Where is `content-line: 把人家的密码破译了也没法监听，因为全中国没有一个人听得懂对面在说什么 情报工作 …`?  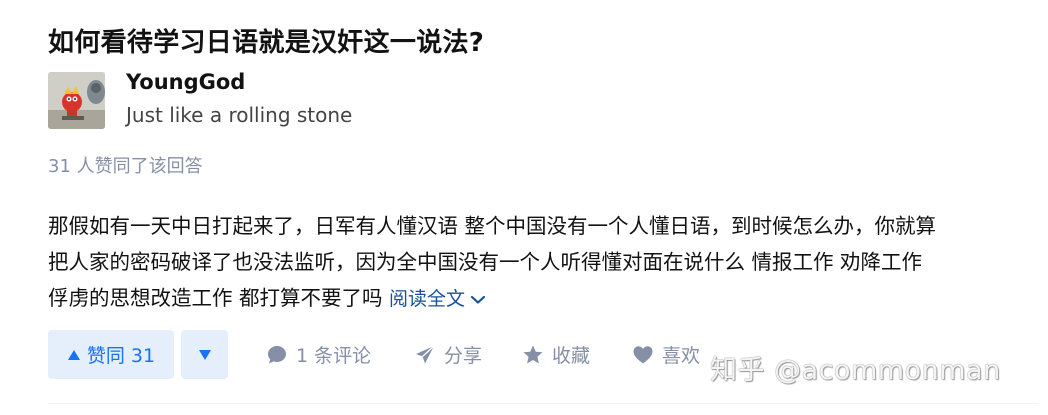 content-line: 把人家的密码破译了也没法监听，因为全中国没有一个人听得懂对面在说什么 情报工作 … is located at coordinates (485, 262).